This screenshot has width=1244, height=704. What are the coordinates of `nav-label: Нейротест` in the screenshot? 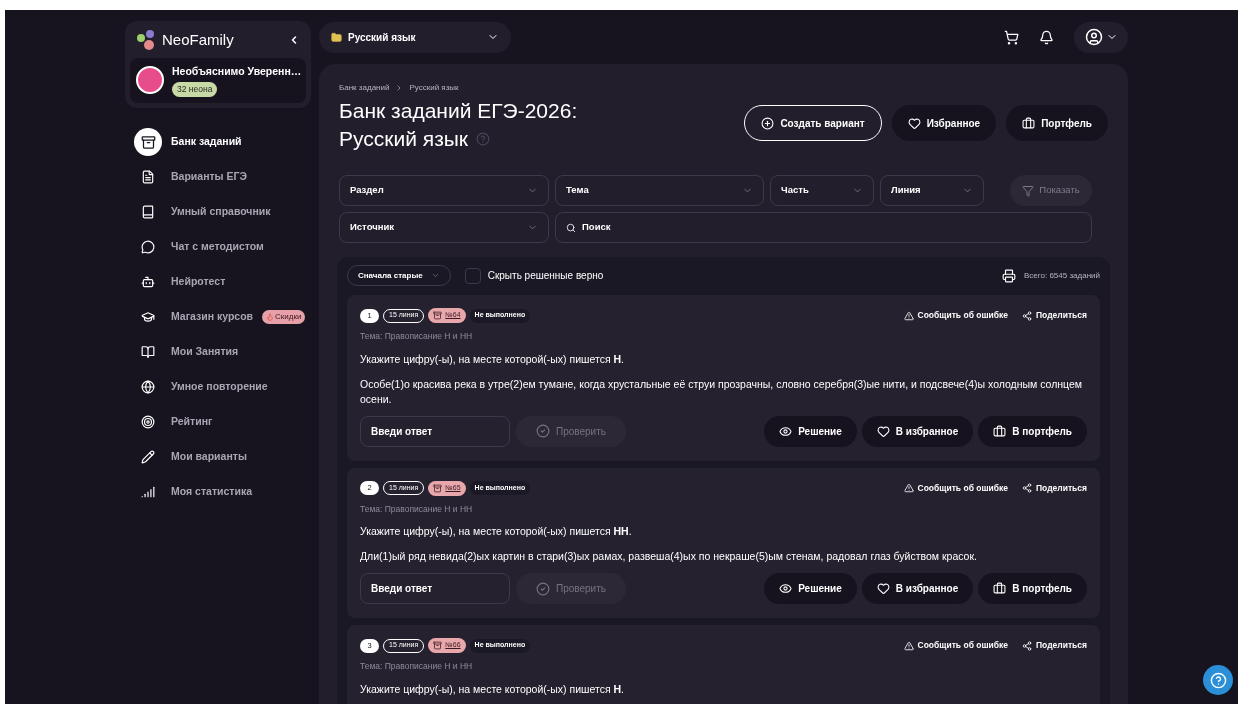 It's located at (198, 282).